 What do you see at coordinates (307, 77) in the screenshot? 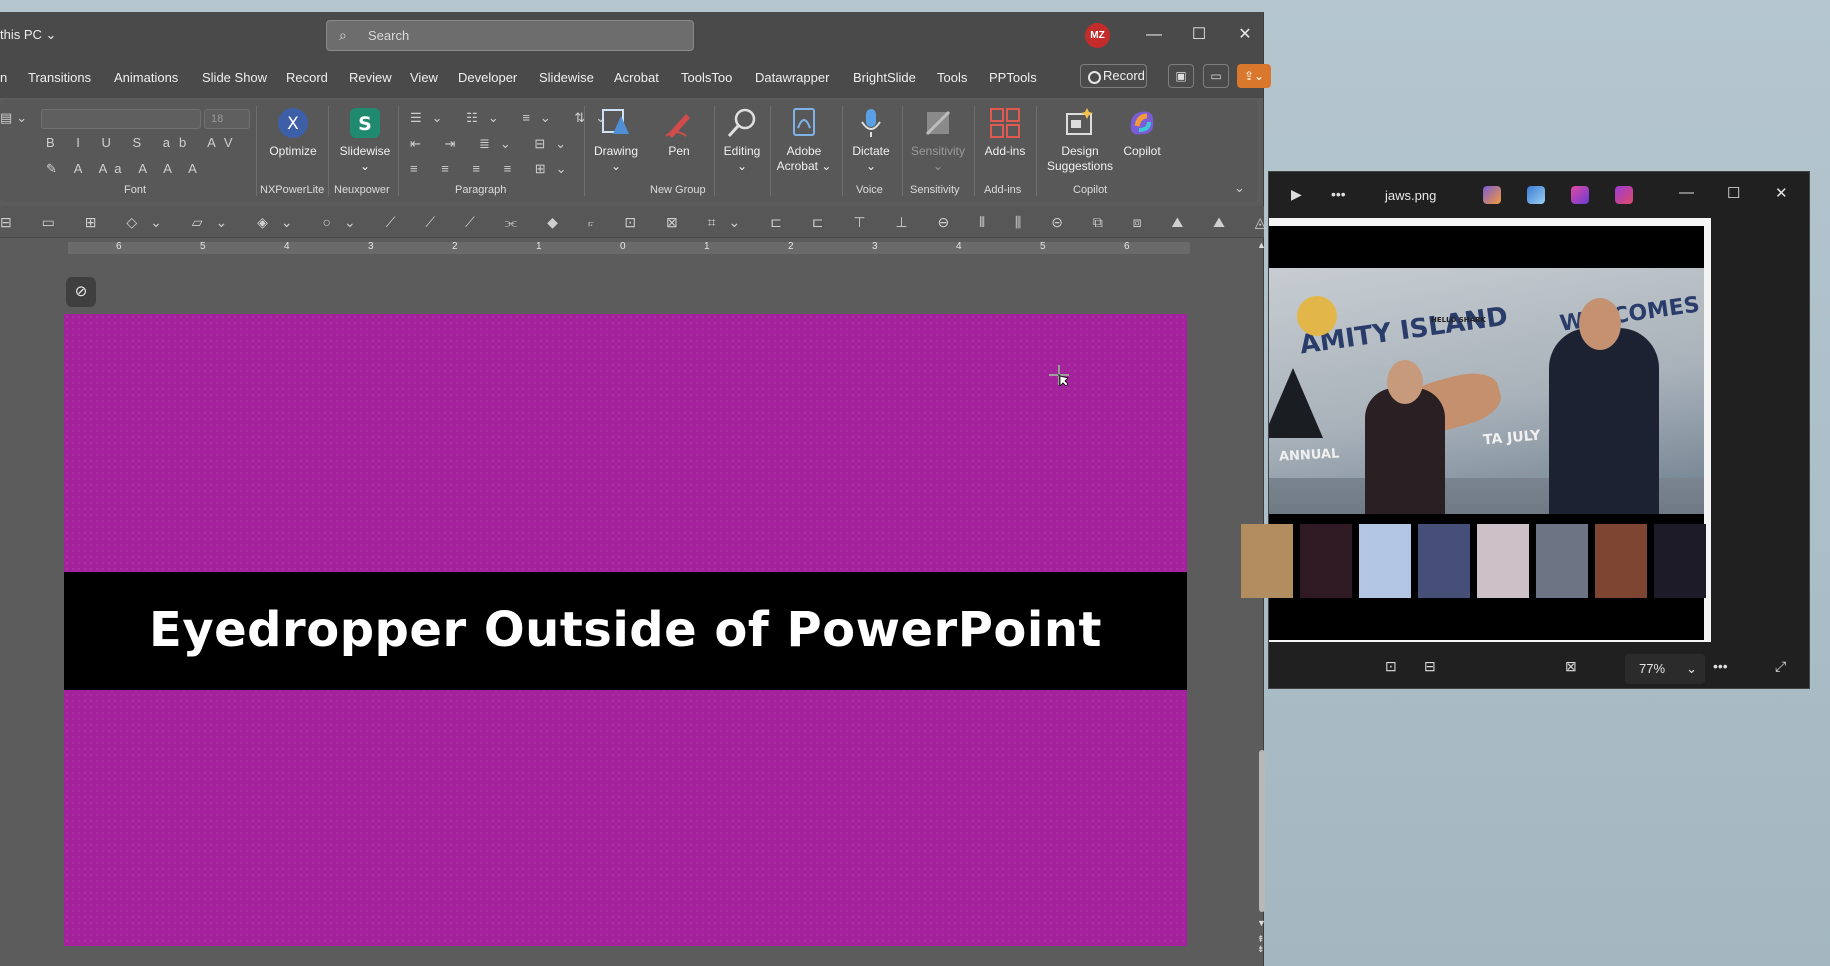
I see `tab-record: Record` at bounding box center [307, 77].